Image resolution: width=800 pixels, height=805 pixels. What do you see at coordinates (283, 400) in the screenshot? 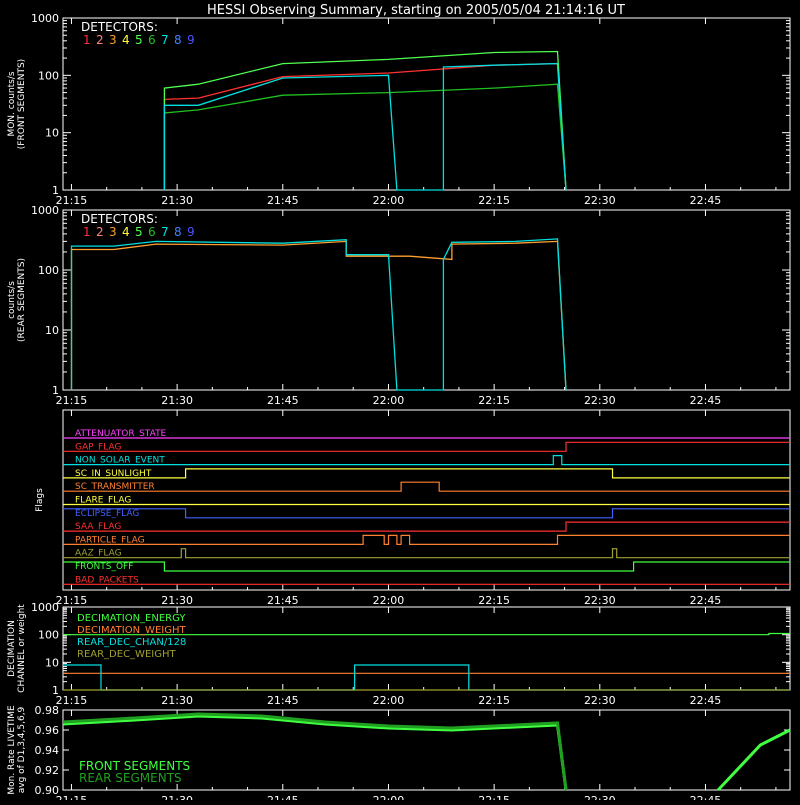
I see `rear-time-label: 21:45` at bounding box center [283, 400].